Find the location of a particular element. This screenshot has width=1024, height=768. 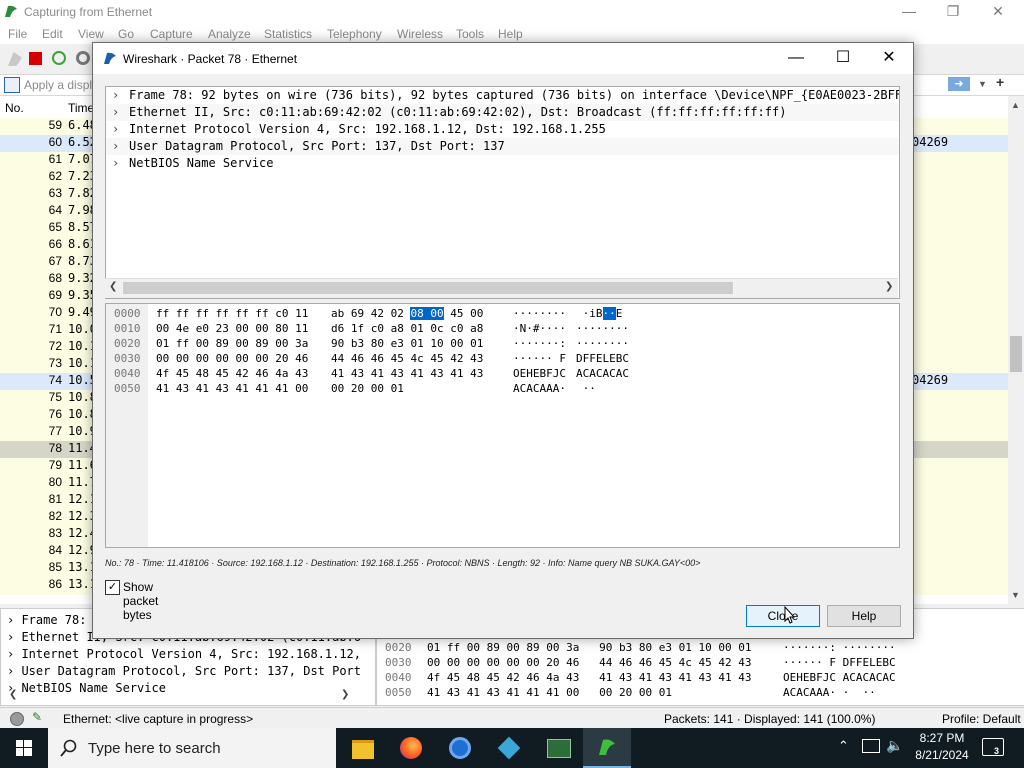

restart-capture-icon is located at coordinates (59, 58).